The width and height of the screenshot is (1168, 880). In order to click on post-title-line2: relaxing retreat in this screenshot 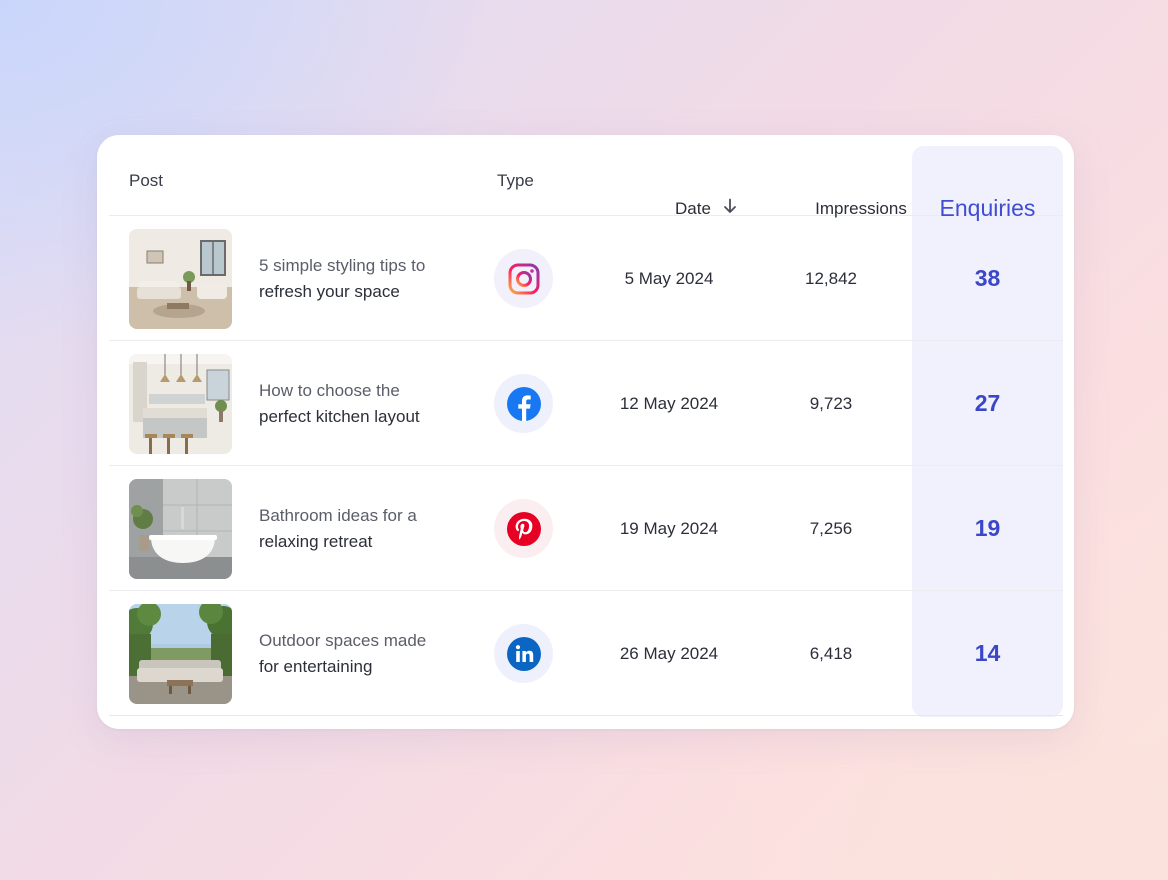, I will do `click(316, 541)`.